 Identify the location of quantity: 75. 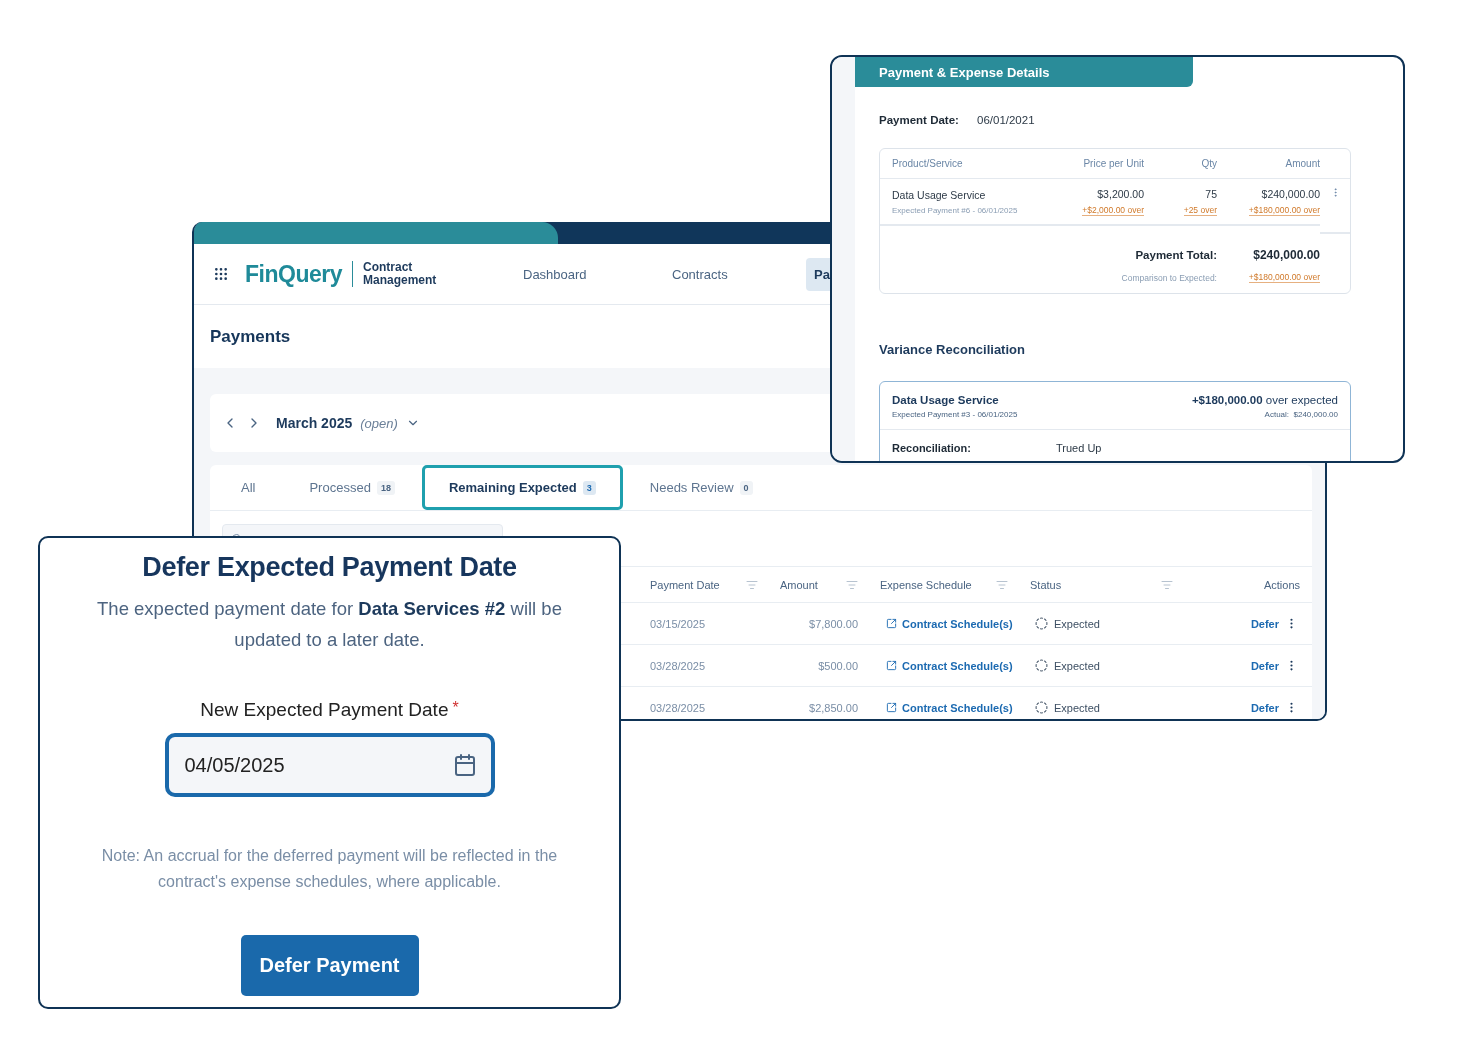
(1211, 193).